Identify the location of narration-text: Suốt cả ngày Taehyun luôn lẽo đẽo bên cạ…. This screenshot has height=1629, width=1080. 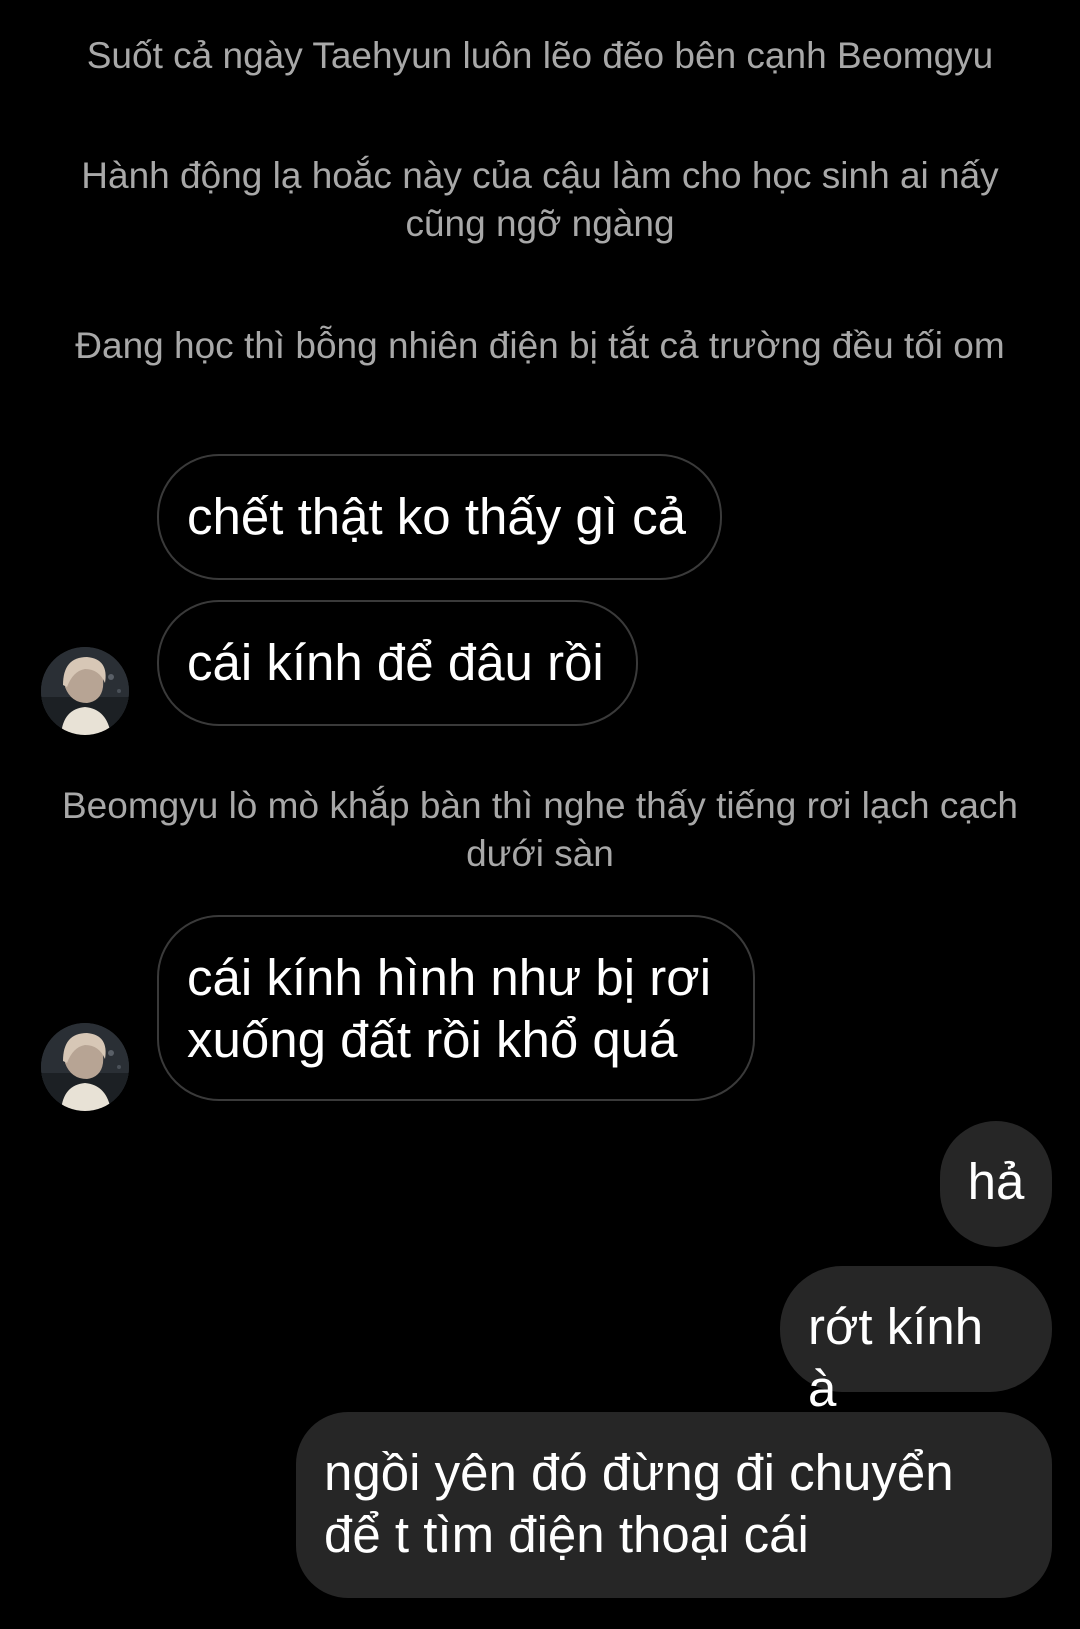
(540, 55).